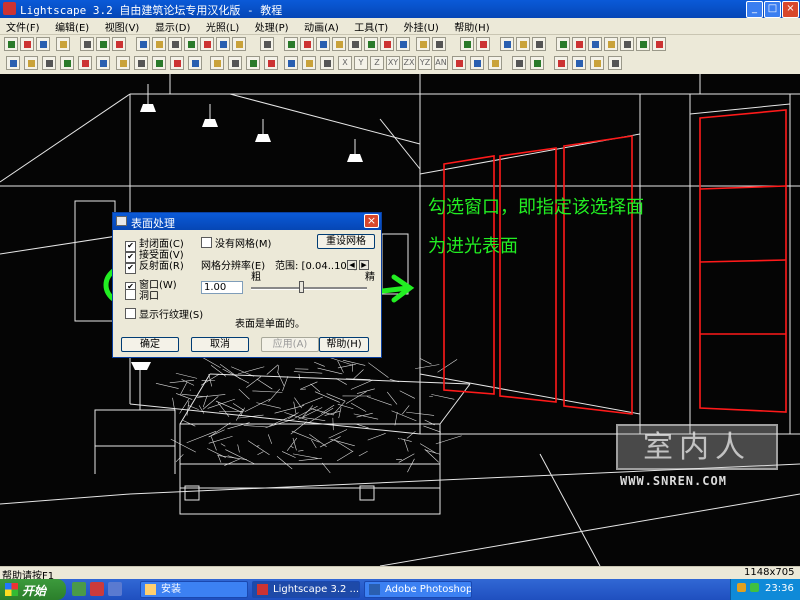 This screenshot has height=600, width=800. What do you see at coordinates (301, 287) in the screenshot?
I see `mesh-slider-thumb` at bounding box center [301, 287].